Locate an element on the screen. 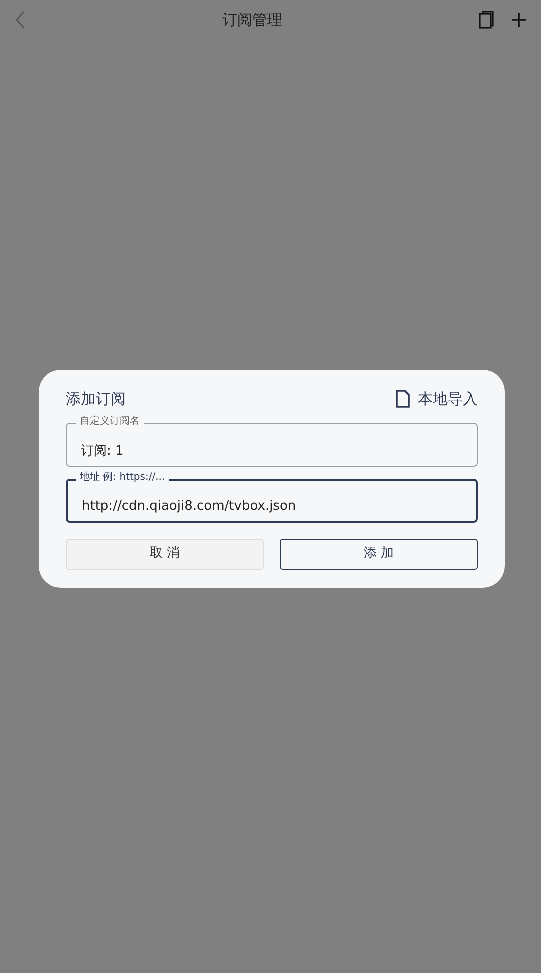 The image size is (541, 973). file-icon is located at coordinates (403, 399).